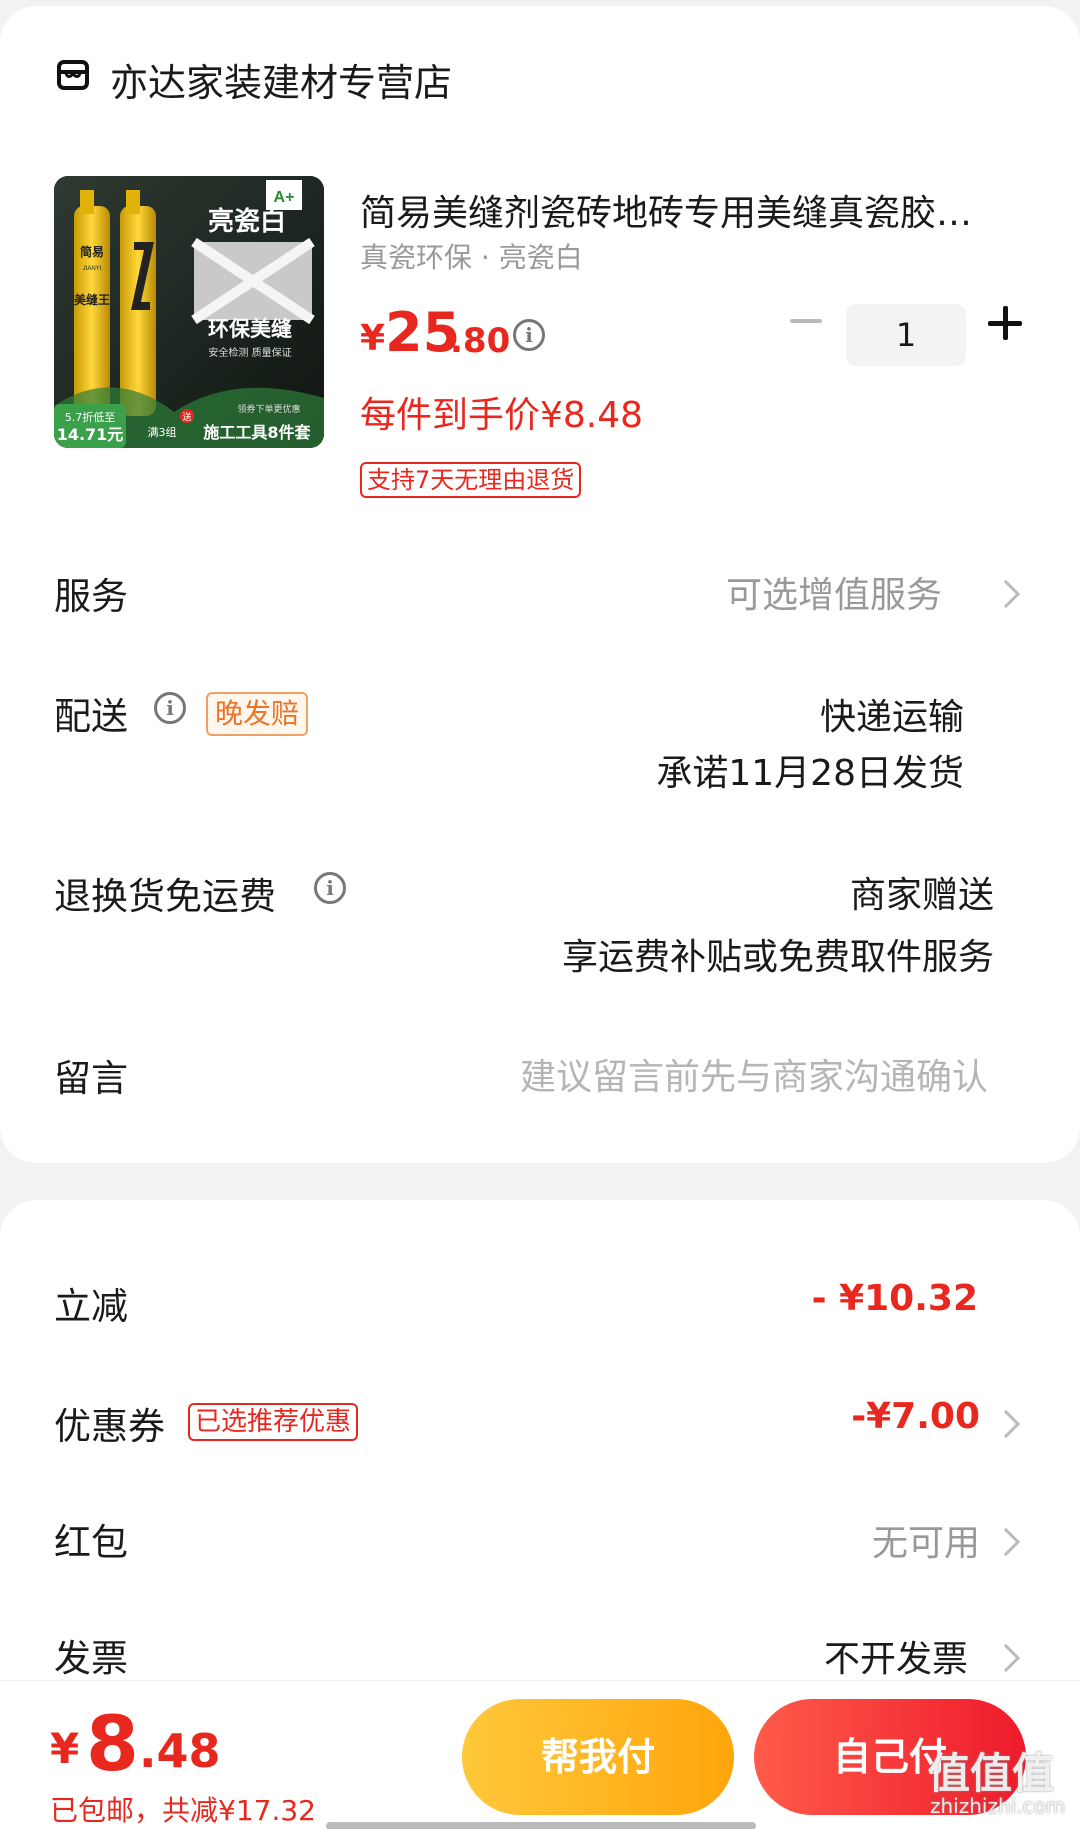  Describe the element at coordinates (186, 417) in the screenshot. I see `image-gift-tag: 送` at that location.